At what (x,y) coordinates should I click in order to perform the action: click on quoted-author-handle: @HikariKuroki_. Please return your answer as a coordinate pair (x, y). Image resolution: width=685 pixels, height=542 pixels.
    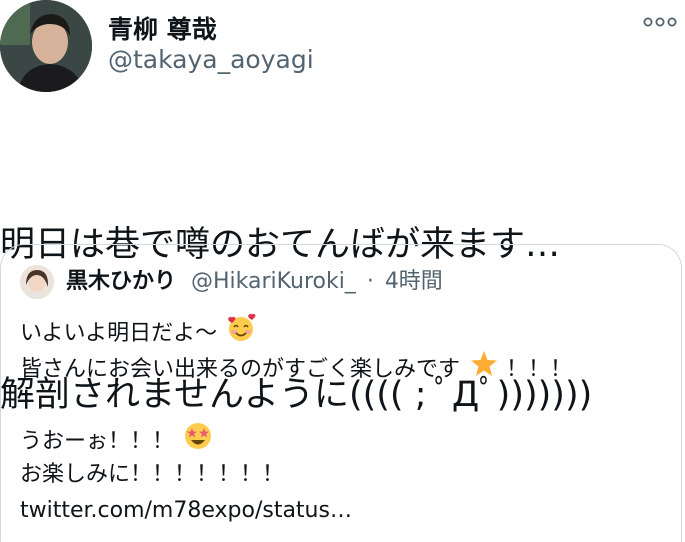
    Looking at the image, I should click on (273, 281).